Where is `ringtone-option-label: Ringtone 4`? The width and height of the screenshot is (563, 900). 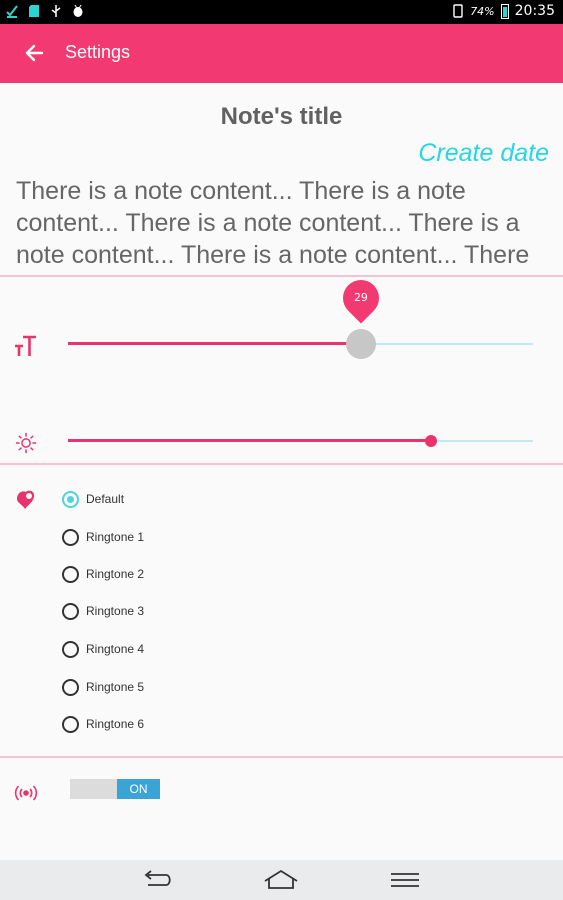 ringtone-option-label: Ringtone 4 is located at coordinates (115, 649).